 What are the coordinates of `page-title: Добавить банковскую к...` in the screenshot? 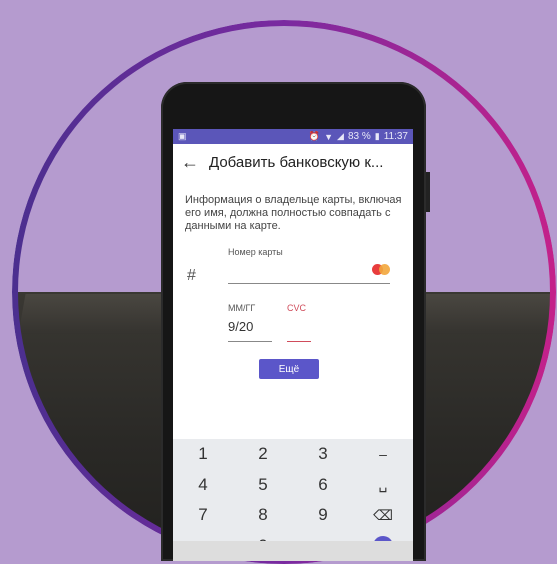 It's located at (296, 162).